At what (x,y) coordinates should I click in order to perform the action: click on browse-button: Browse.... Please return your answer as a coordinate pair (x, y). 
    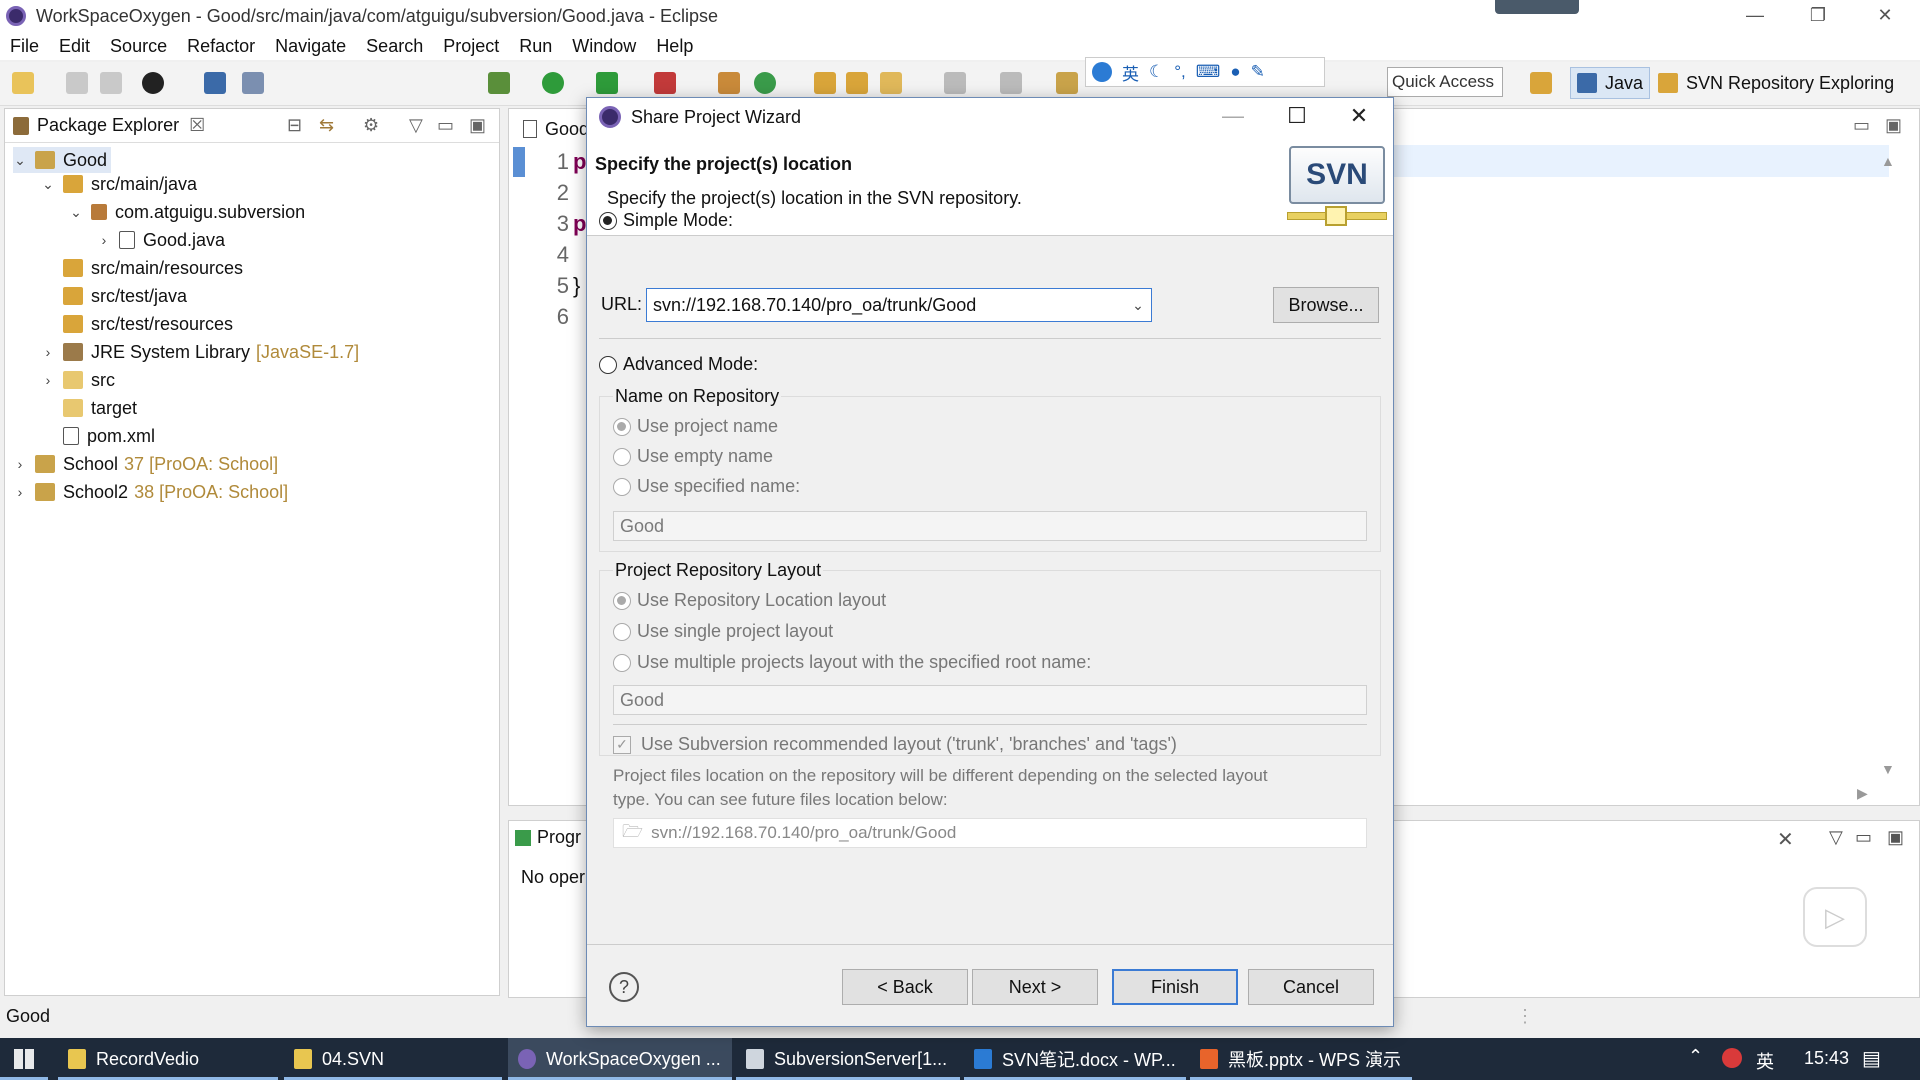
    Looking at the image, I should click on (1326, 305).